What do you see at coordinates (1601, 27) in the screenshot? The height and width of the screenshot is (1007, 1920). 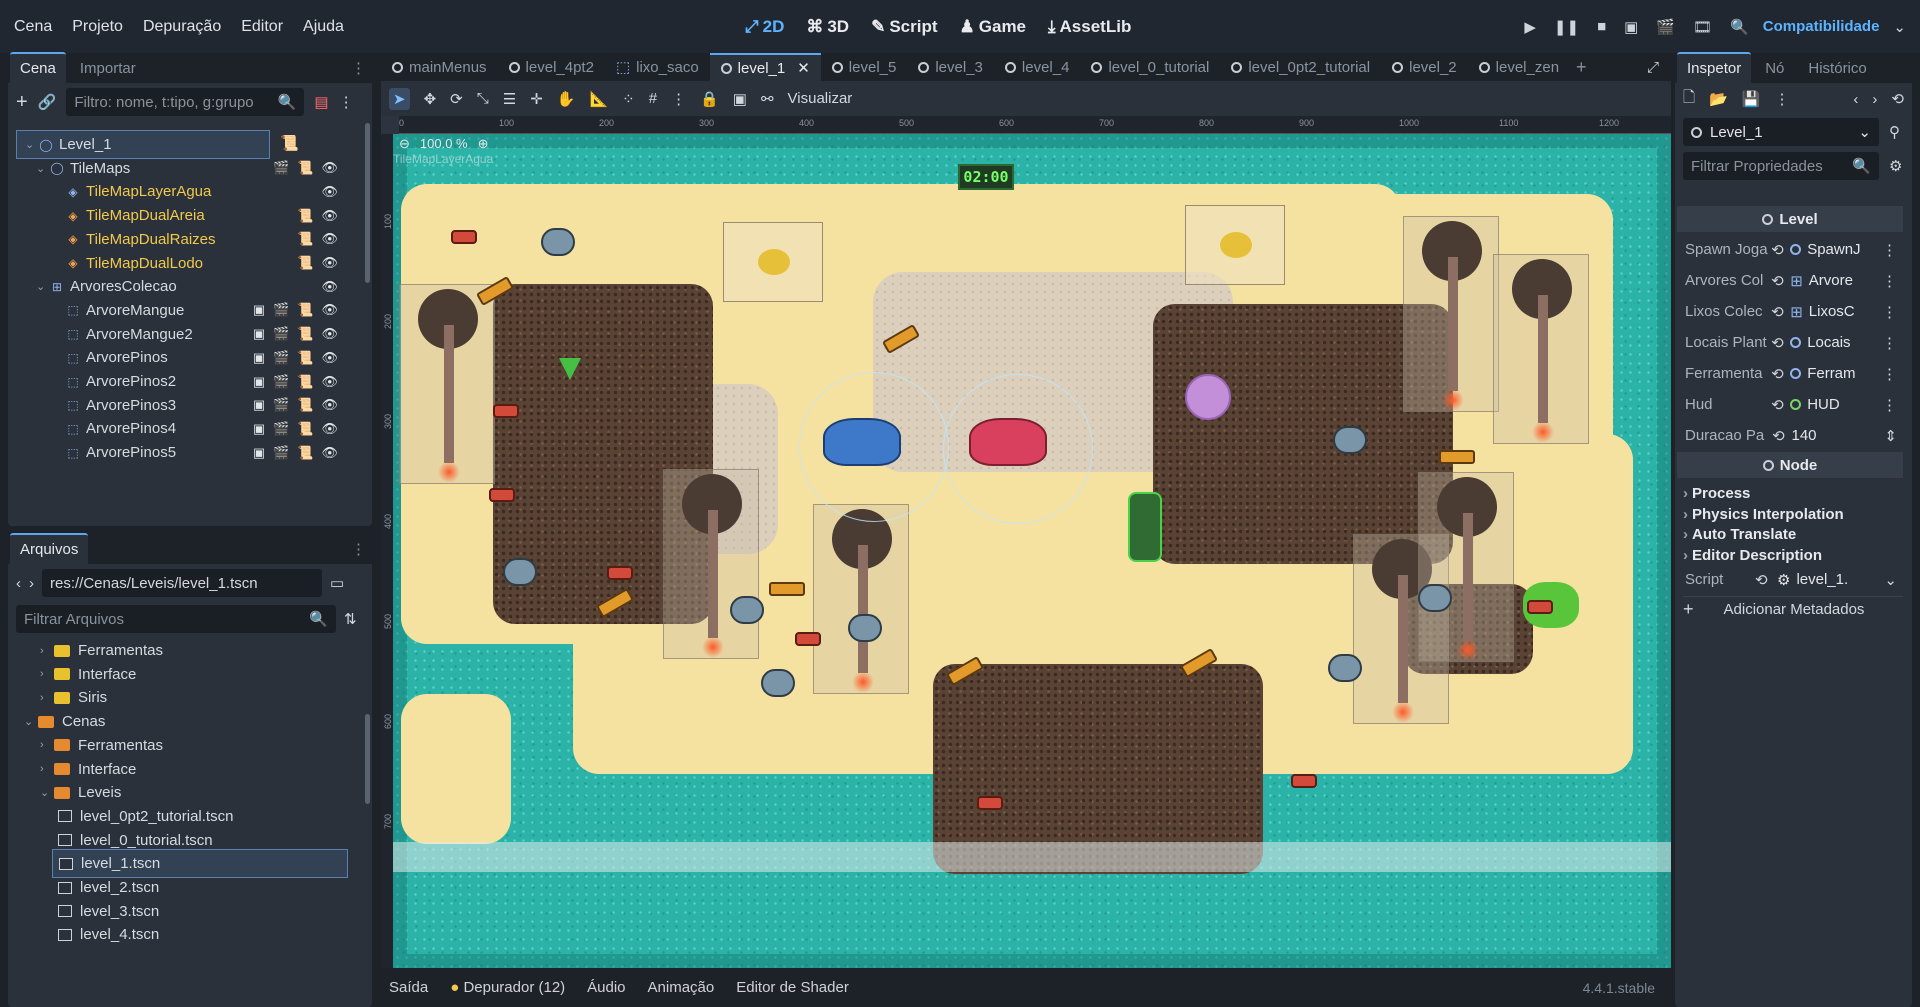 I see `run-button-icon: ■` at bounding box center [1601, 27].